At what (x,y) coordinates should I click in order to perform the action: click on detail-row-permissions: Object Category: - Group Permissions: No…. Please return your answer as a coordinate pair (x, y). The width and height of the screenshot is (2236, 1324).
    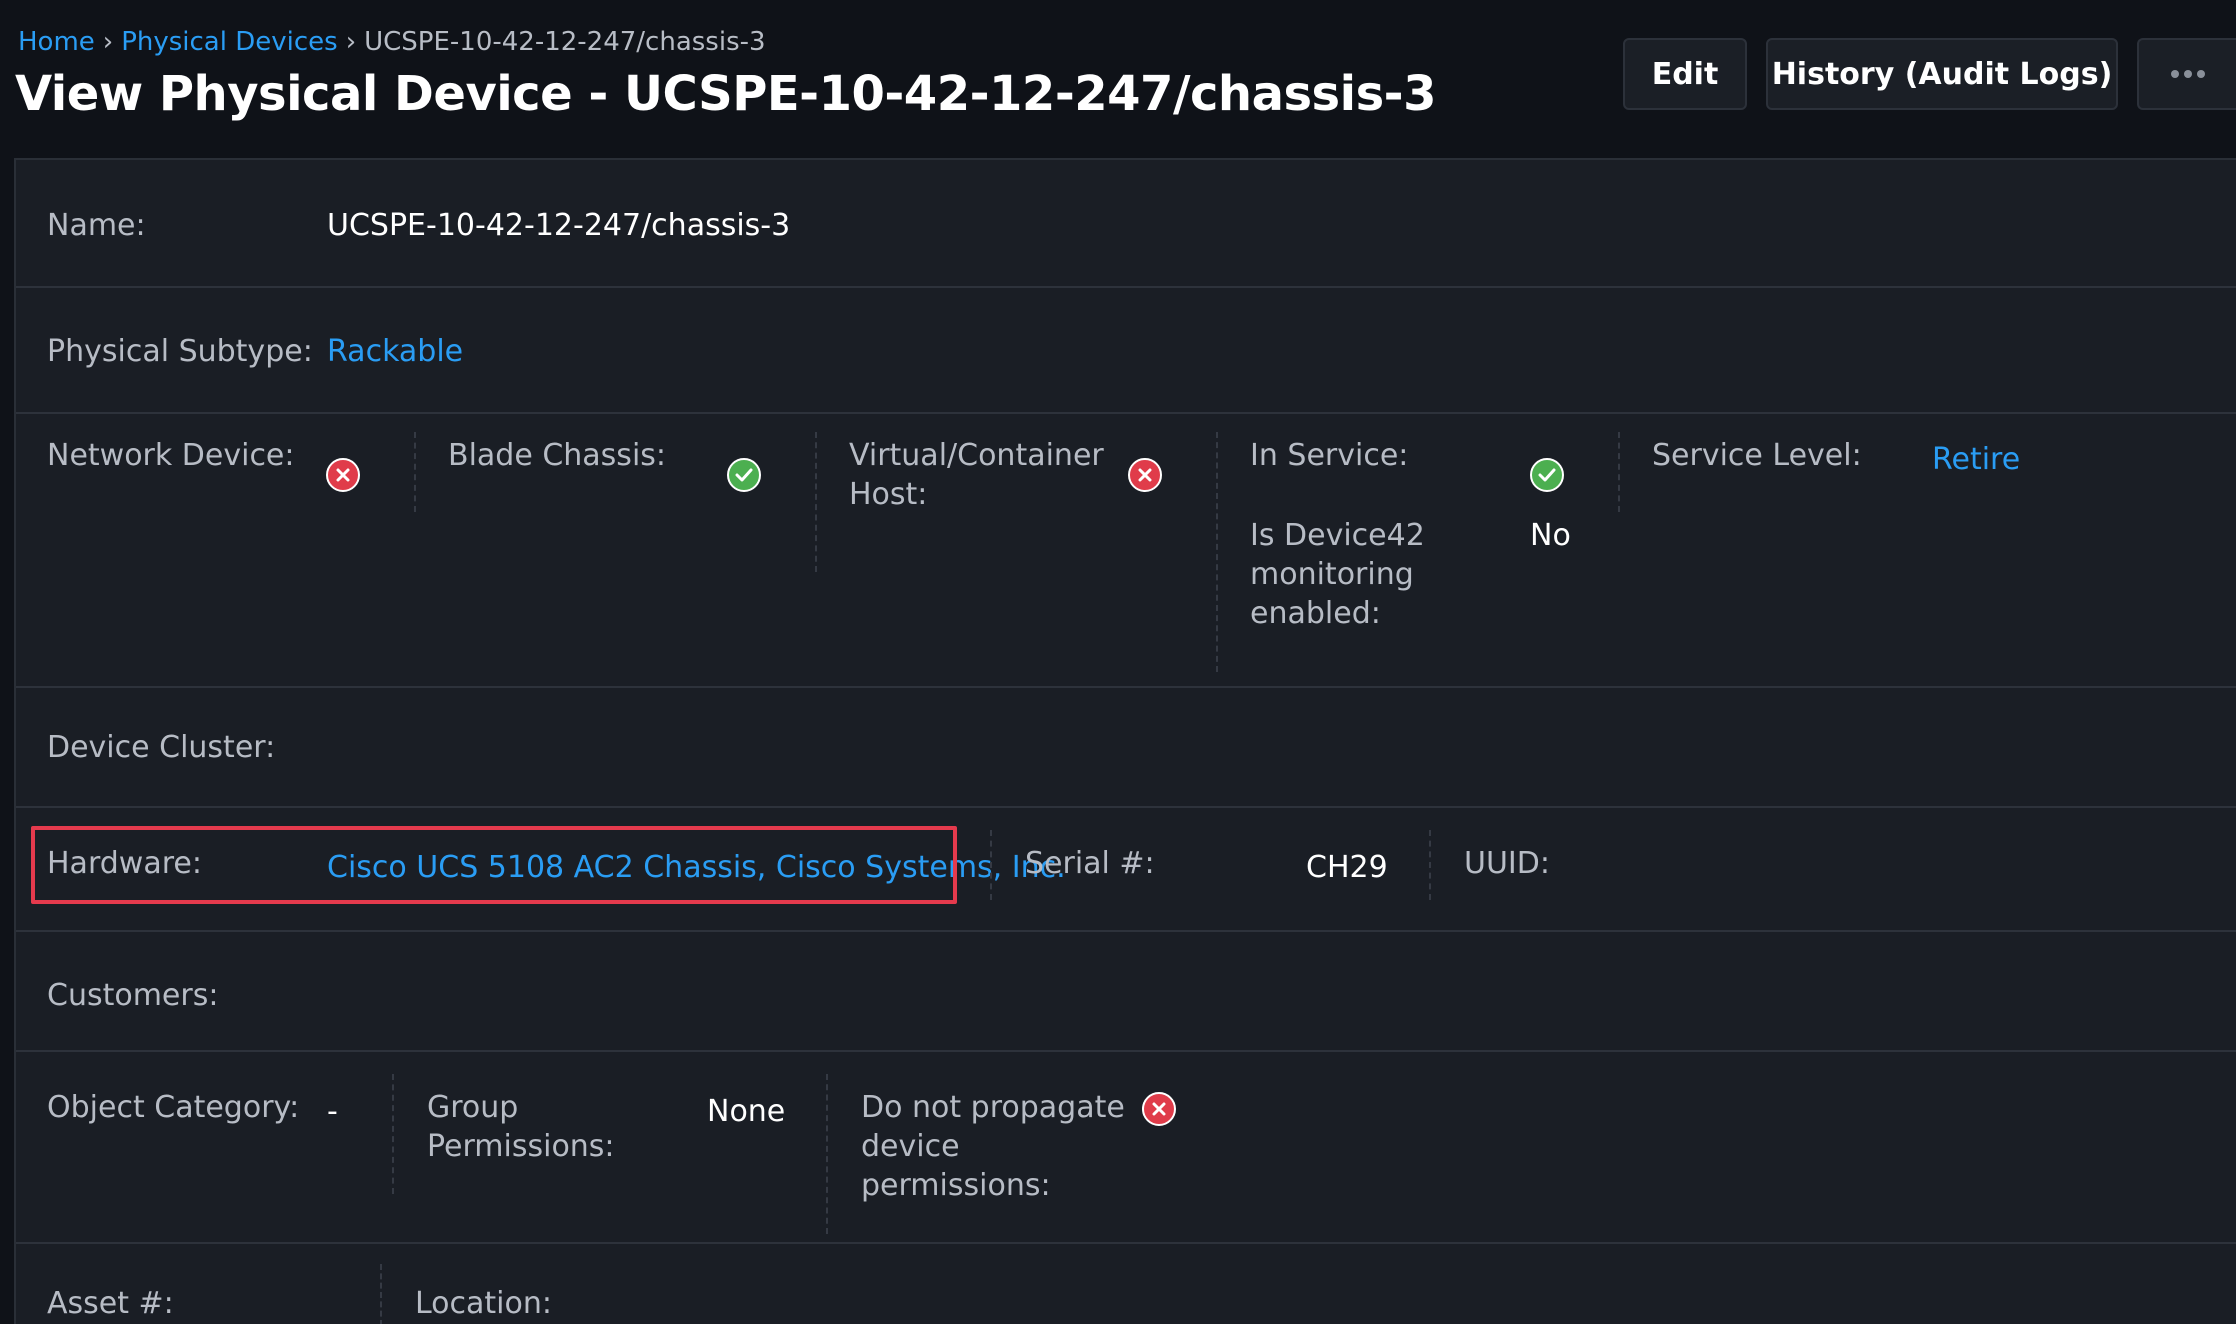
    Looking at the image, I should click on (1126, 1148).